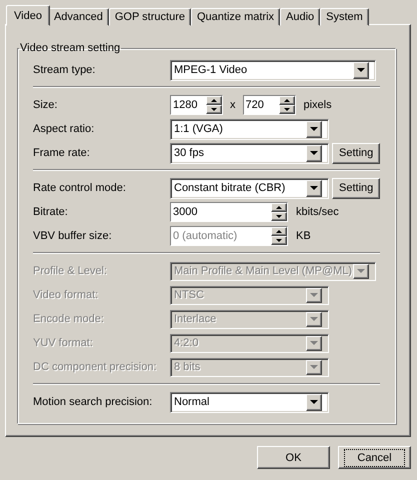 This screenshot has height=480, width=417. I want to click on number-field: 0 (automatic), so click(229, 236).